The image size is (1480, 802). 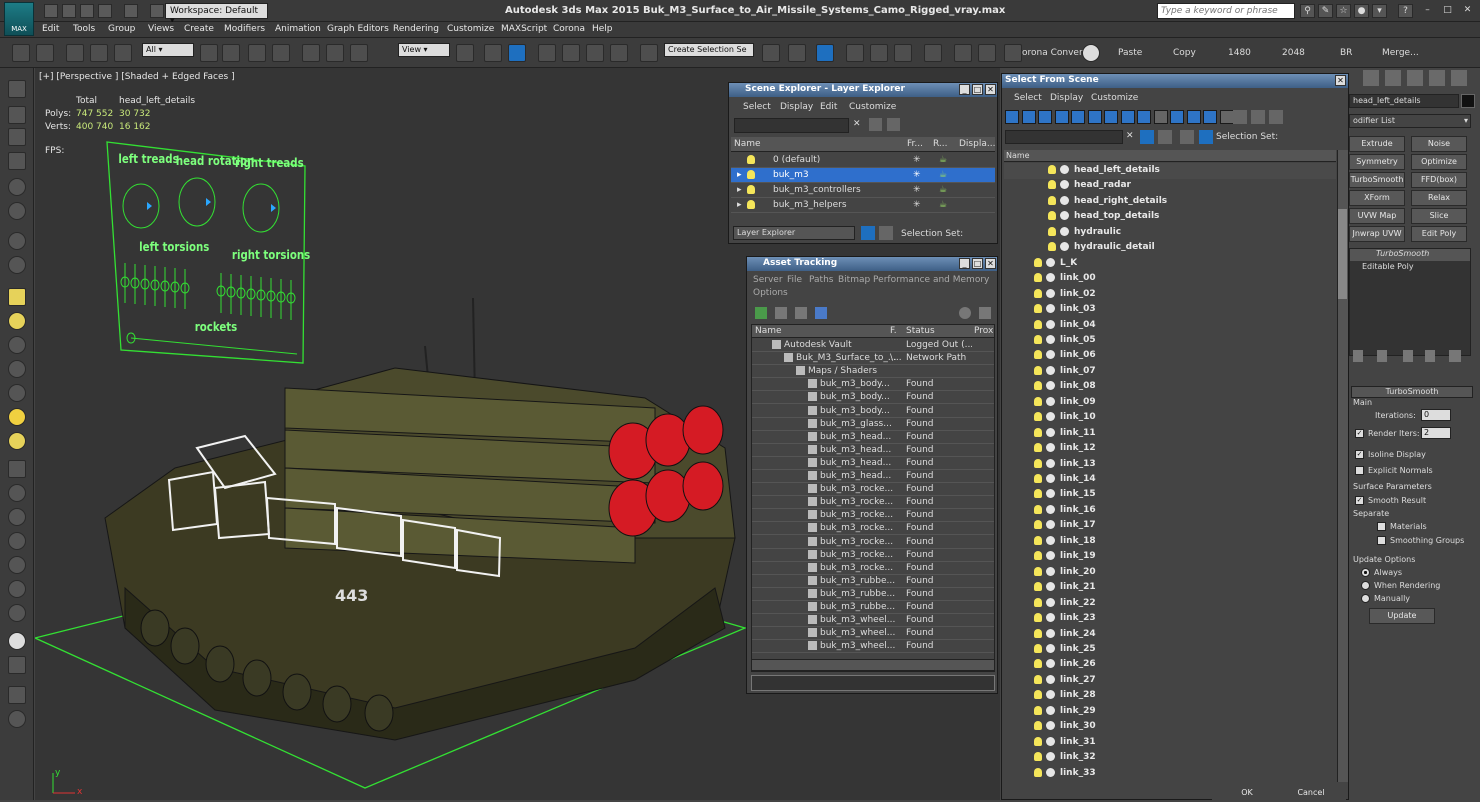 I want to click on link-icon, so click(x=75, y=53).